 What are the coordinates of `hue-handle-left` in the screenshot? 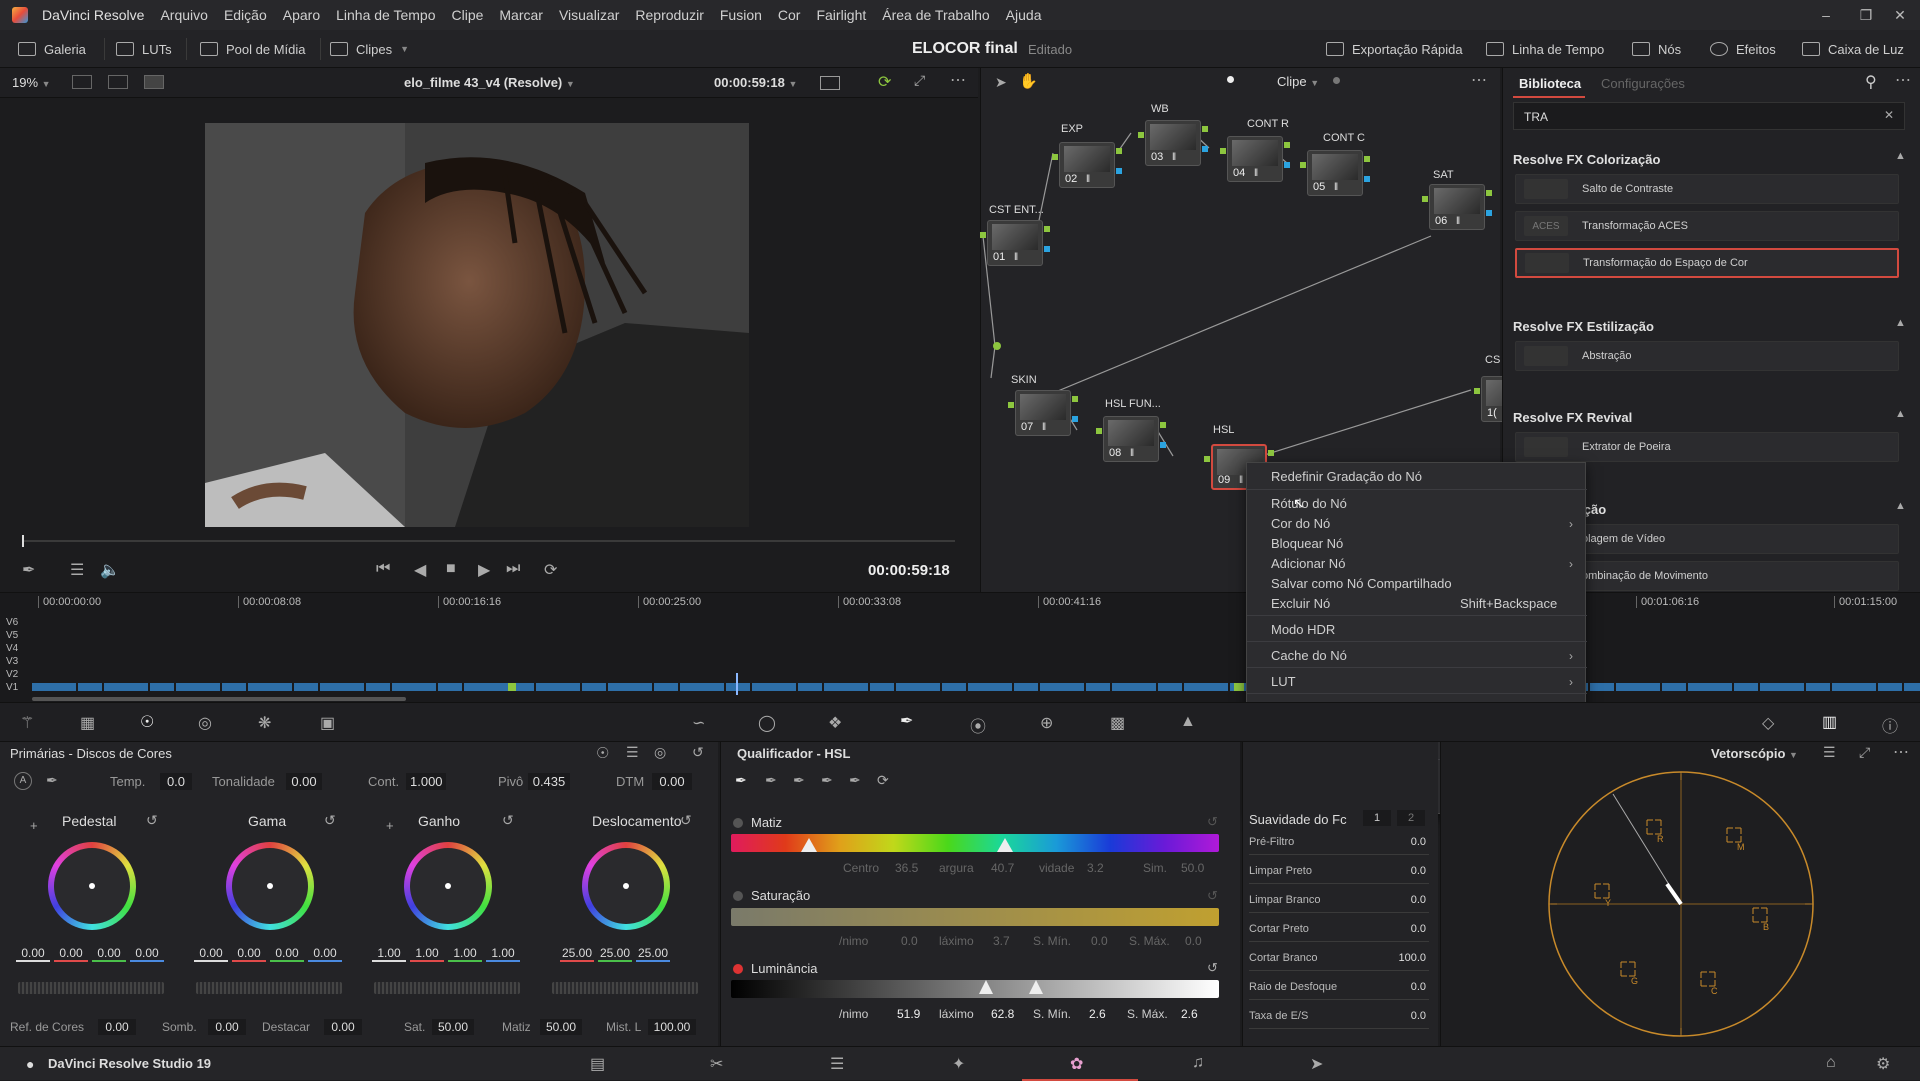 It's located at (809, 845).